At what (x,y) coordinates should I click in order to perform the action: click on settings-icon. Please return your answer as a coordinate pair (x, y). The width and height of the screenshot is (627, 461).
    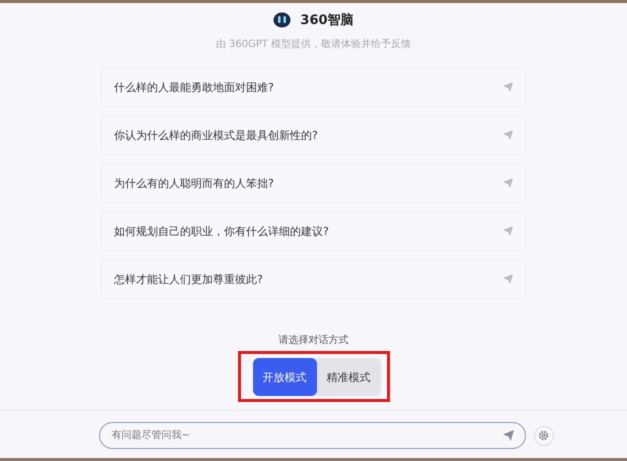
    Looking at the image, I should click on (543, 435).